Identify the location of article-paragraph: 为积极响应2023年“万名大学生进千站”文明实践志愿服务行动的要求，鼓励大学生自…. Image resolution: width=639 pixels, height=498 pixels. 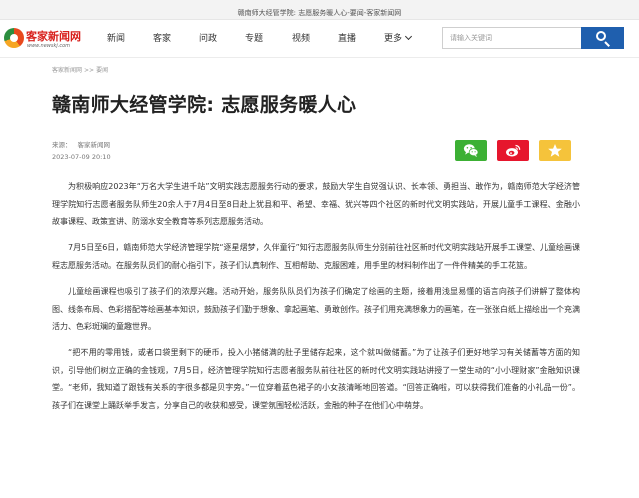
(316, 204).